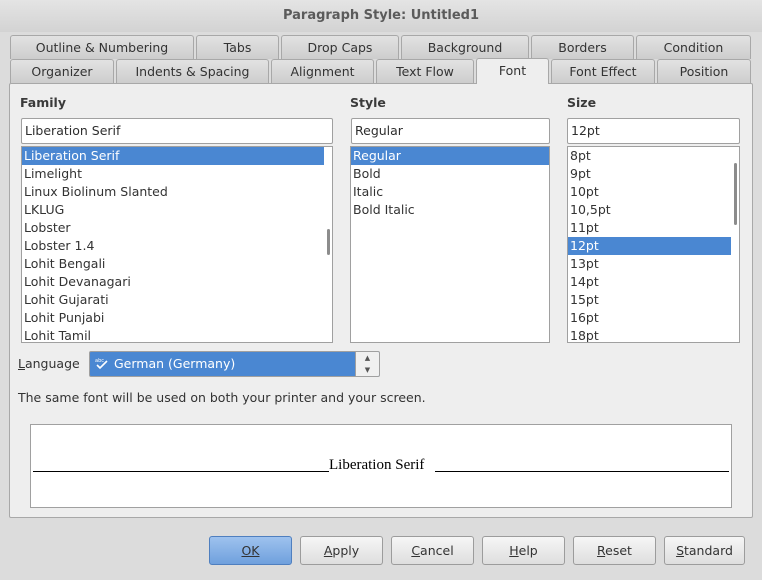  What do you see at coordinates (381, 16) in the screenshot?
I see `window-title: Paragraph Style: Untitled1` at bounding box center [381, 16].